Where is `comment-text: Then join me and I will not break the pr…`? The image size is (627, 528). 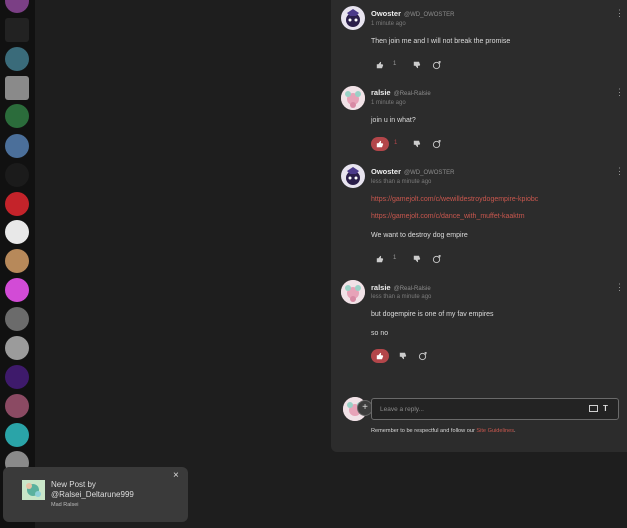 comment-text: Then join me and I will not break the pr… is located at coordinates (441, 41).